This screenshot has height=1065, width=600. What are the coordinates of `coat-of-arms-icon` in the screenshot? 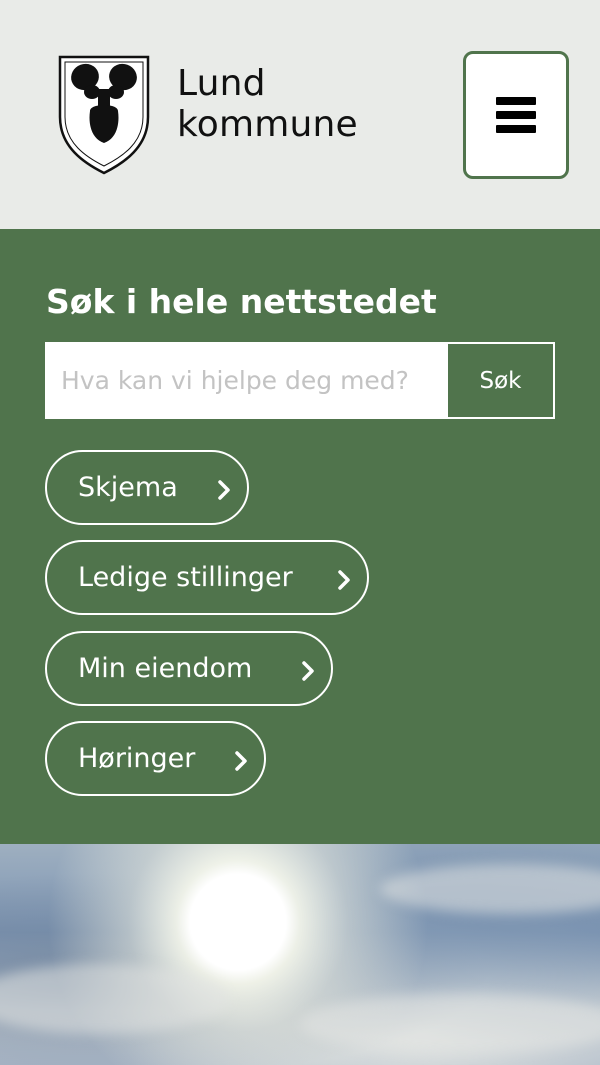 It's located at (104, 115).